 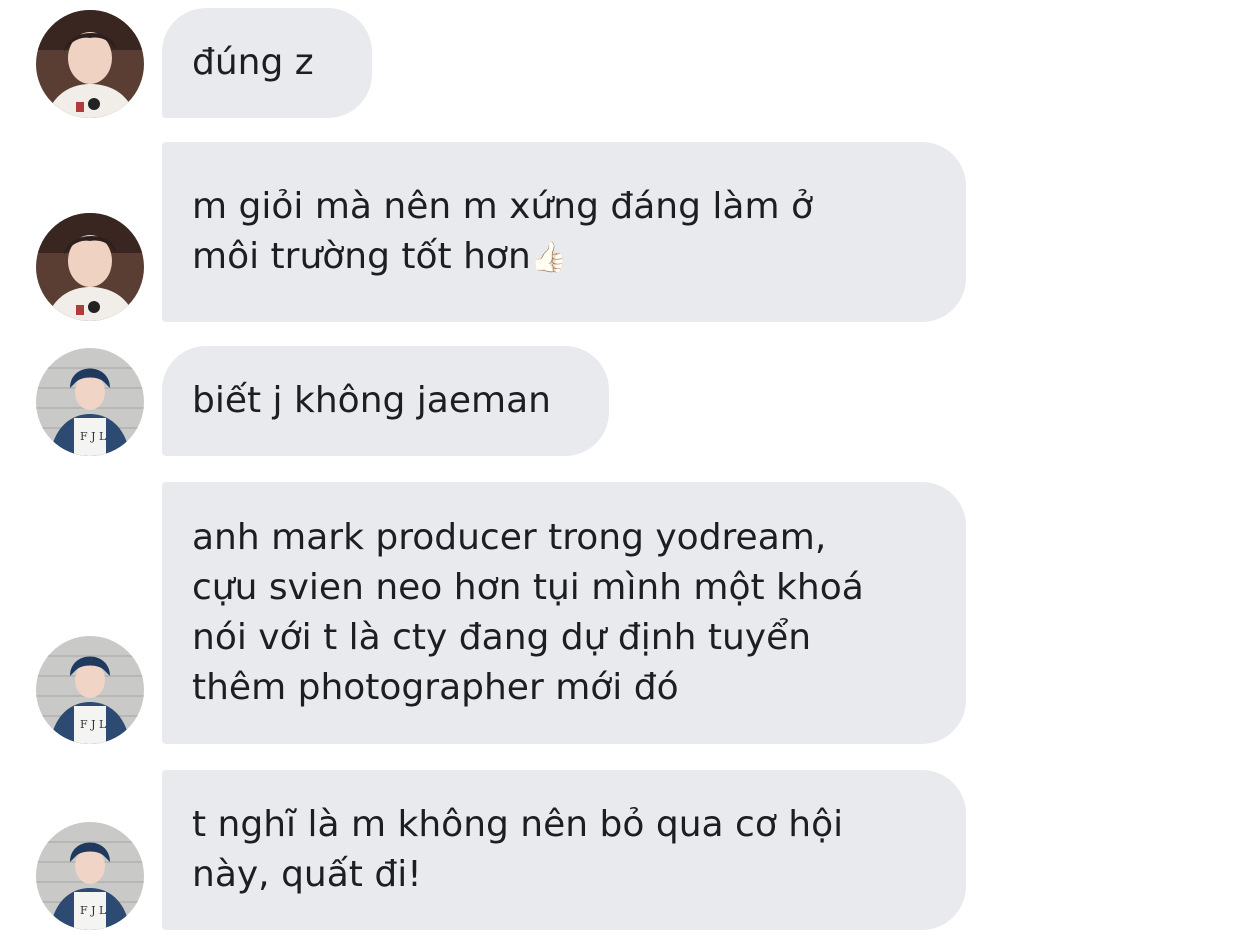 I want to click on message-text: biết j không jaeman, so click(x=371, y=400).